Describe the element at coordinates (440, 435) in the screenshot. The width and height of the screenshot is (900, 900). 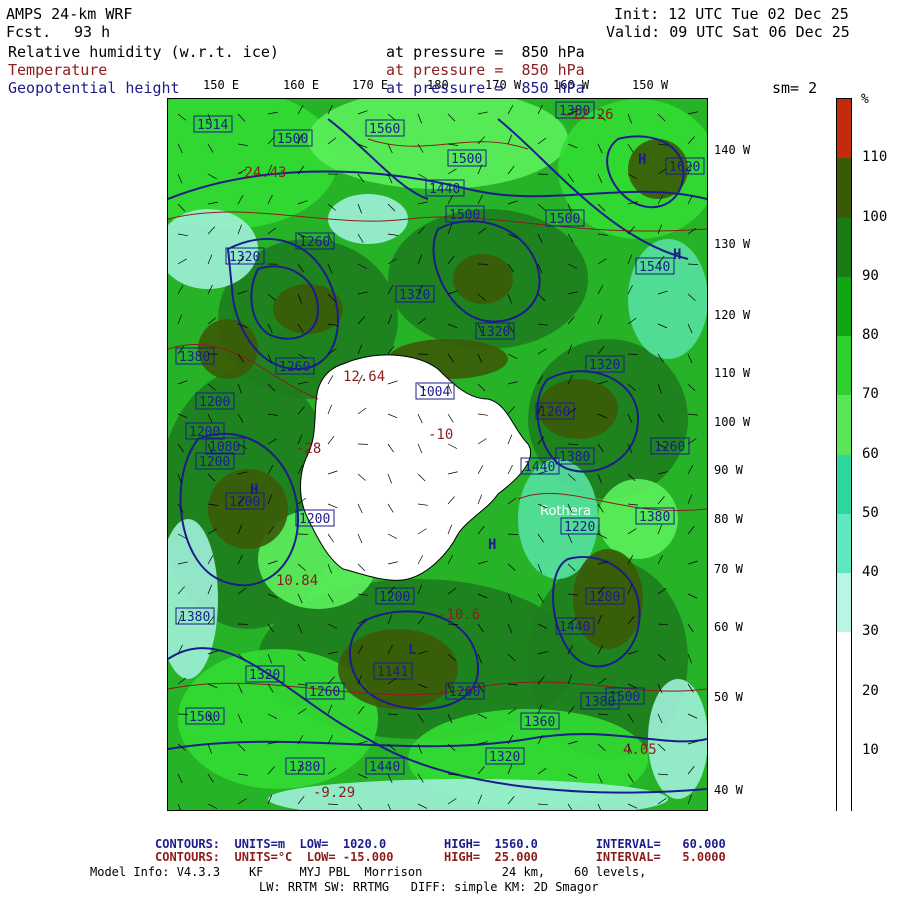
I see `temperature-label: -10` at that location.